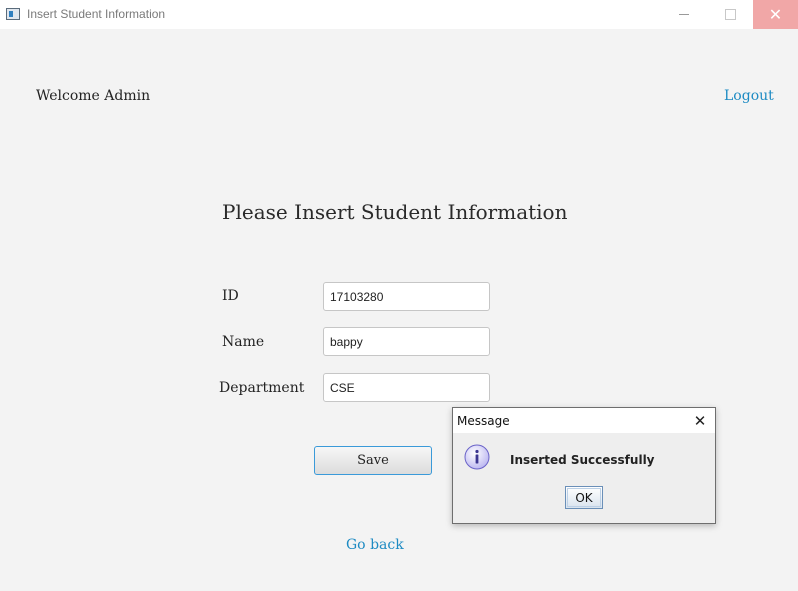 The width and height of the screenshot is (798, 591). I want to click on window-titlebar: Insert Student Information ✕, so click(399, 14).